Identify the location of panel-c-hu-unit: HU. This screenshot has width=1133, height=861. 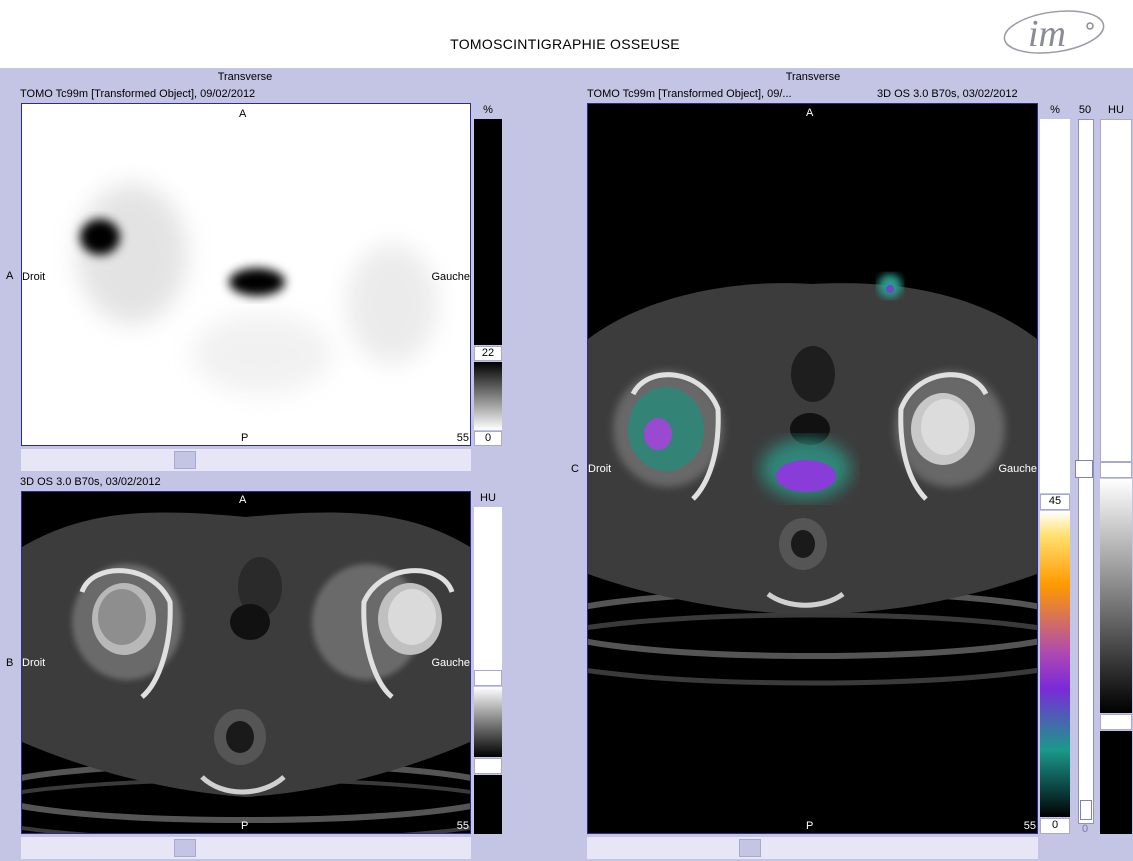
(1116, 110).